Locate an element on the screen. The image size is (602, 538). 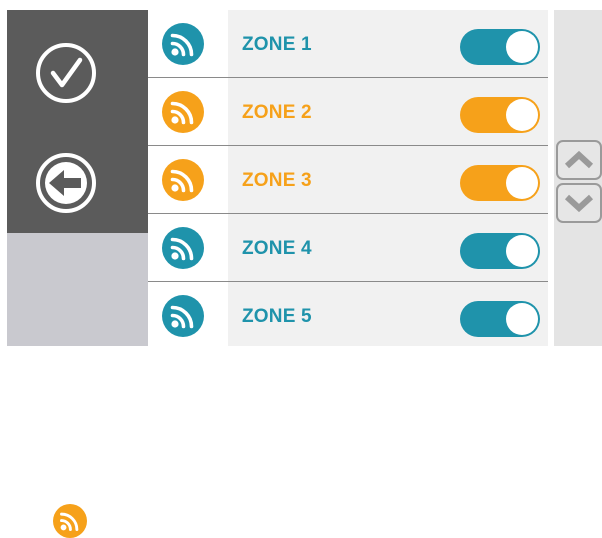
zone-label: ZONE 1 is located at coordinates (277, 44).